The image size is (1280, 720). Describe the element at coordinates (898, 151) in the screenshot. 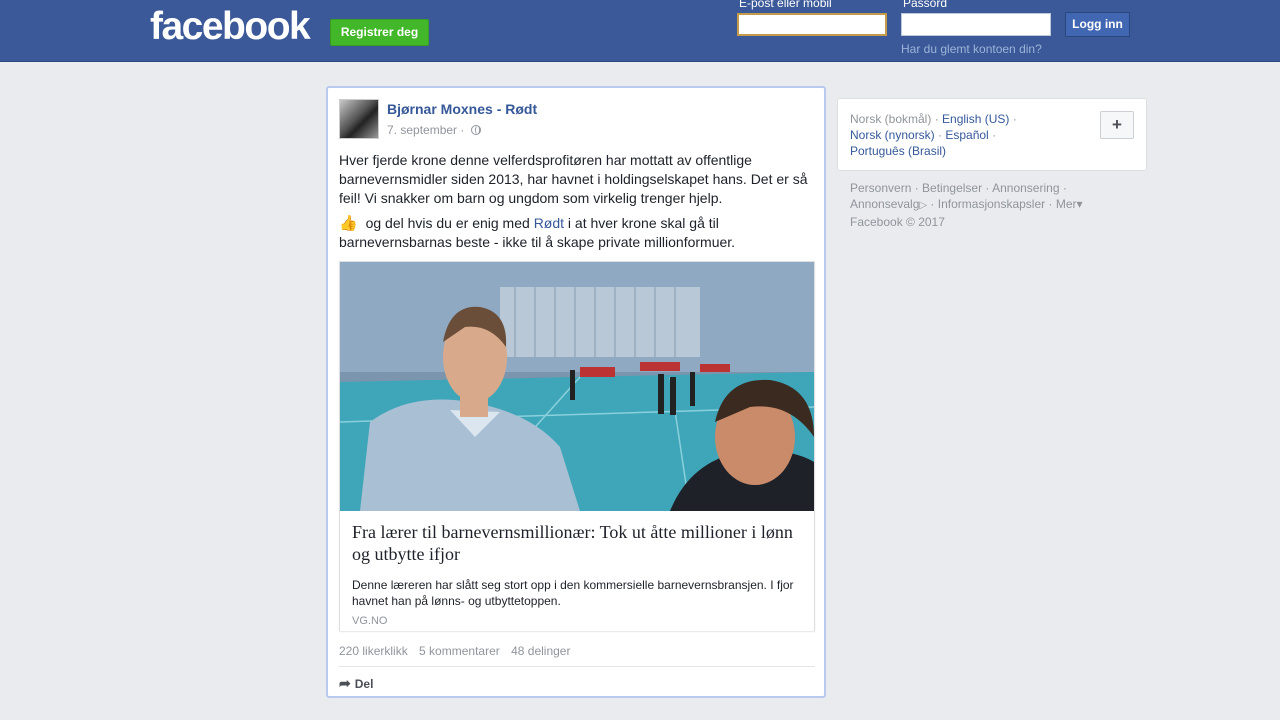

I see `language-link: Português (Brasil)` at that location.